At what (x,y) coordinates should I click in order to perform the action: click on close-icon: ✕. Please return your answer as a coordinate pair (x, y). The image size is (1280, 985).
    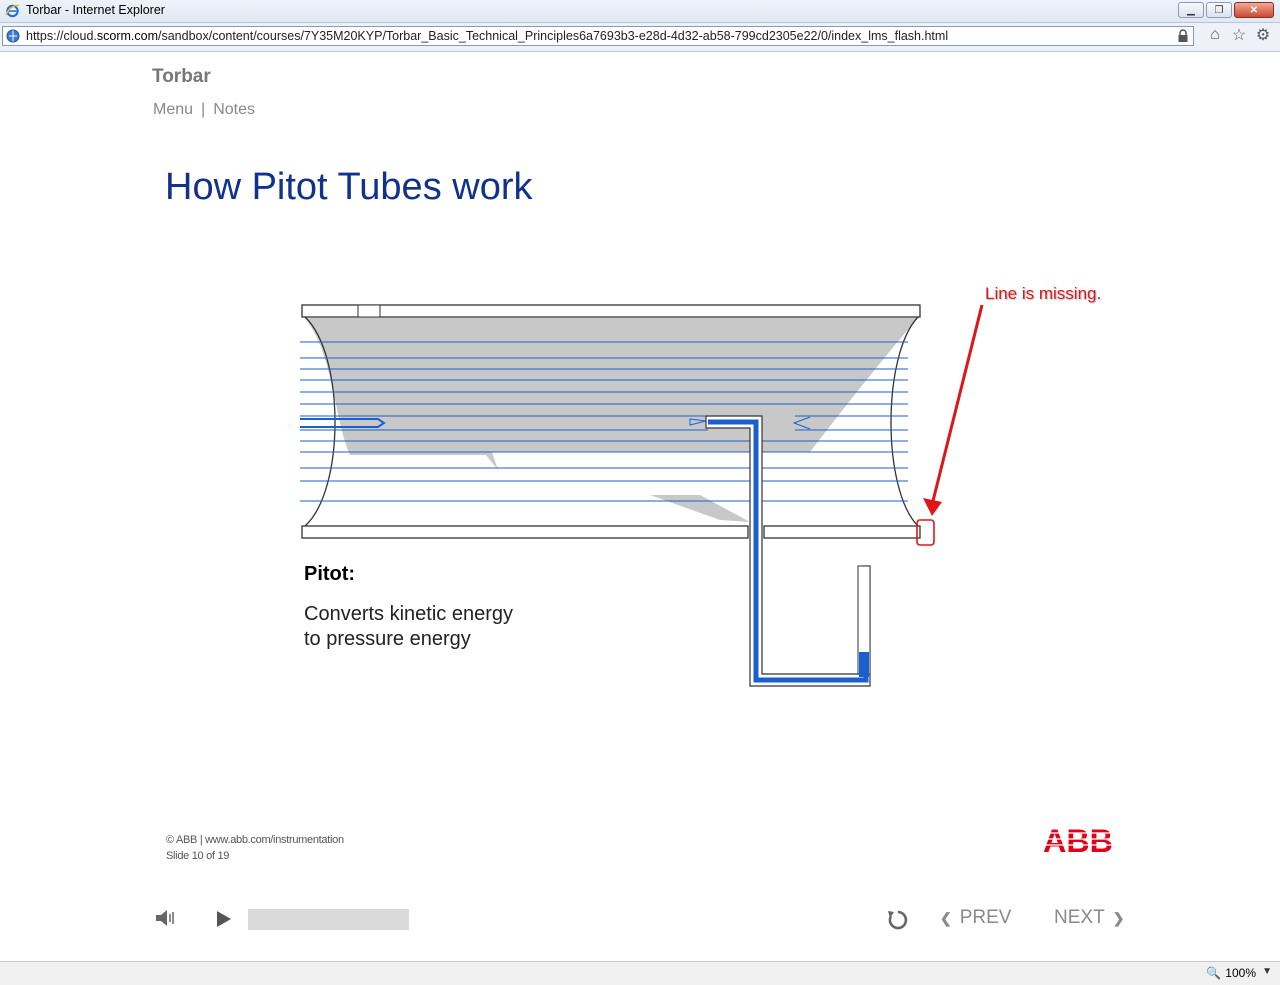
    Looking at the image, I should click on (1254, 10).